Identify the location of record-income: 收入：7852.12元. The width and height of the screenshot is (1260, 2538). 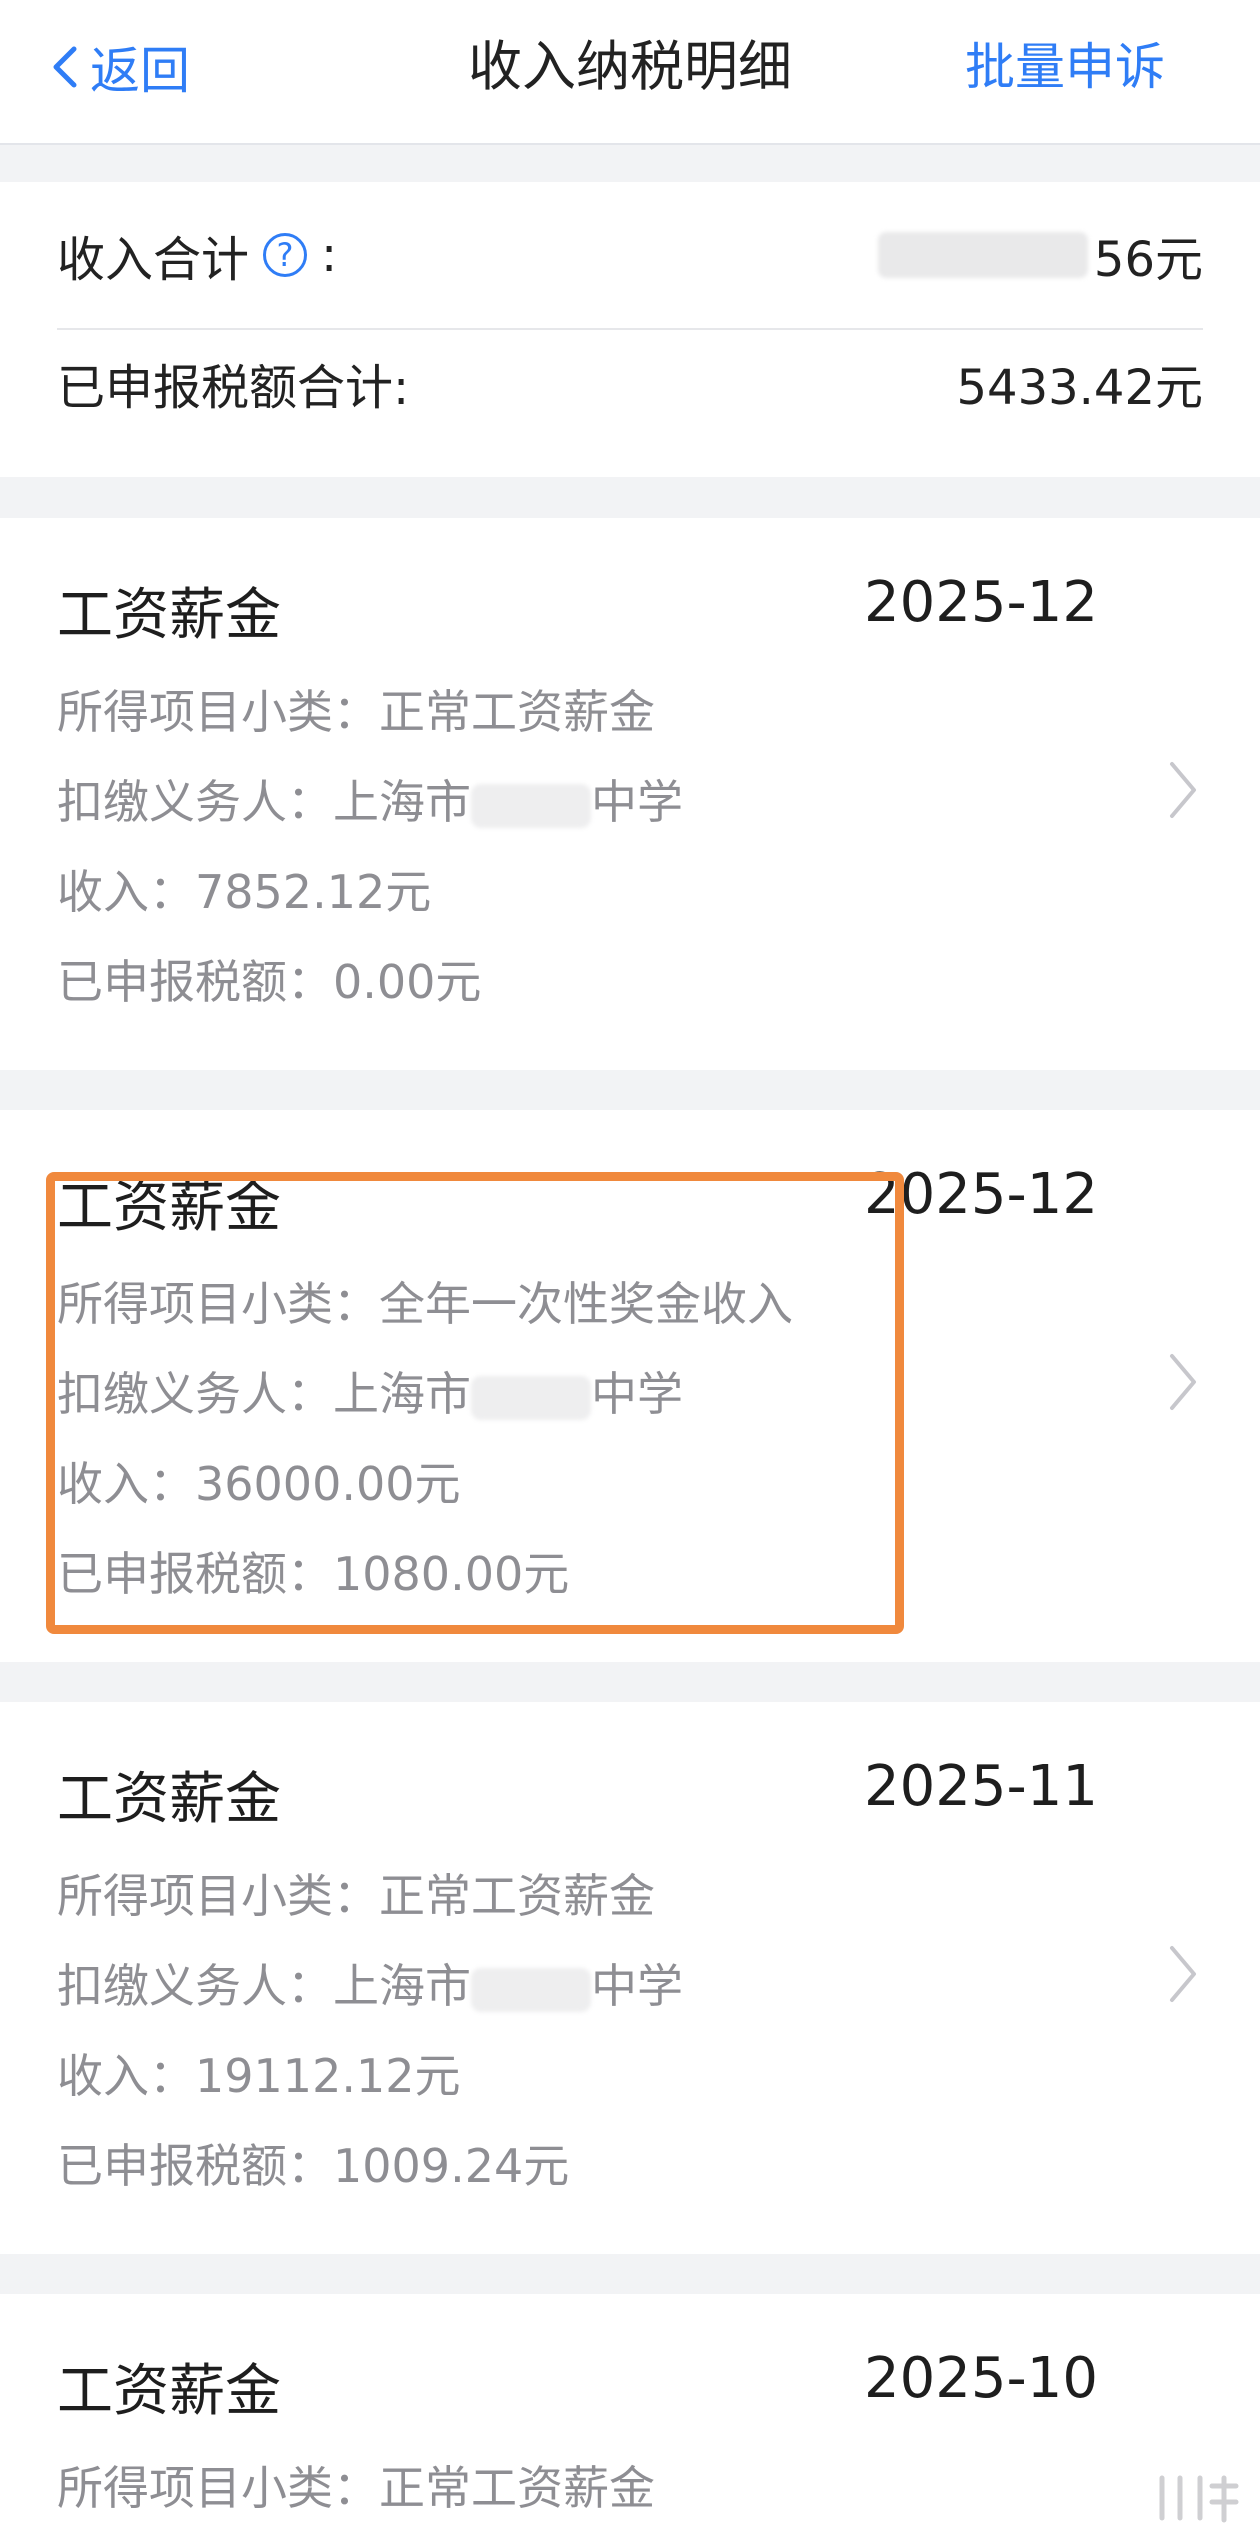
(244, 892).